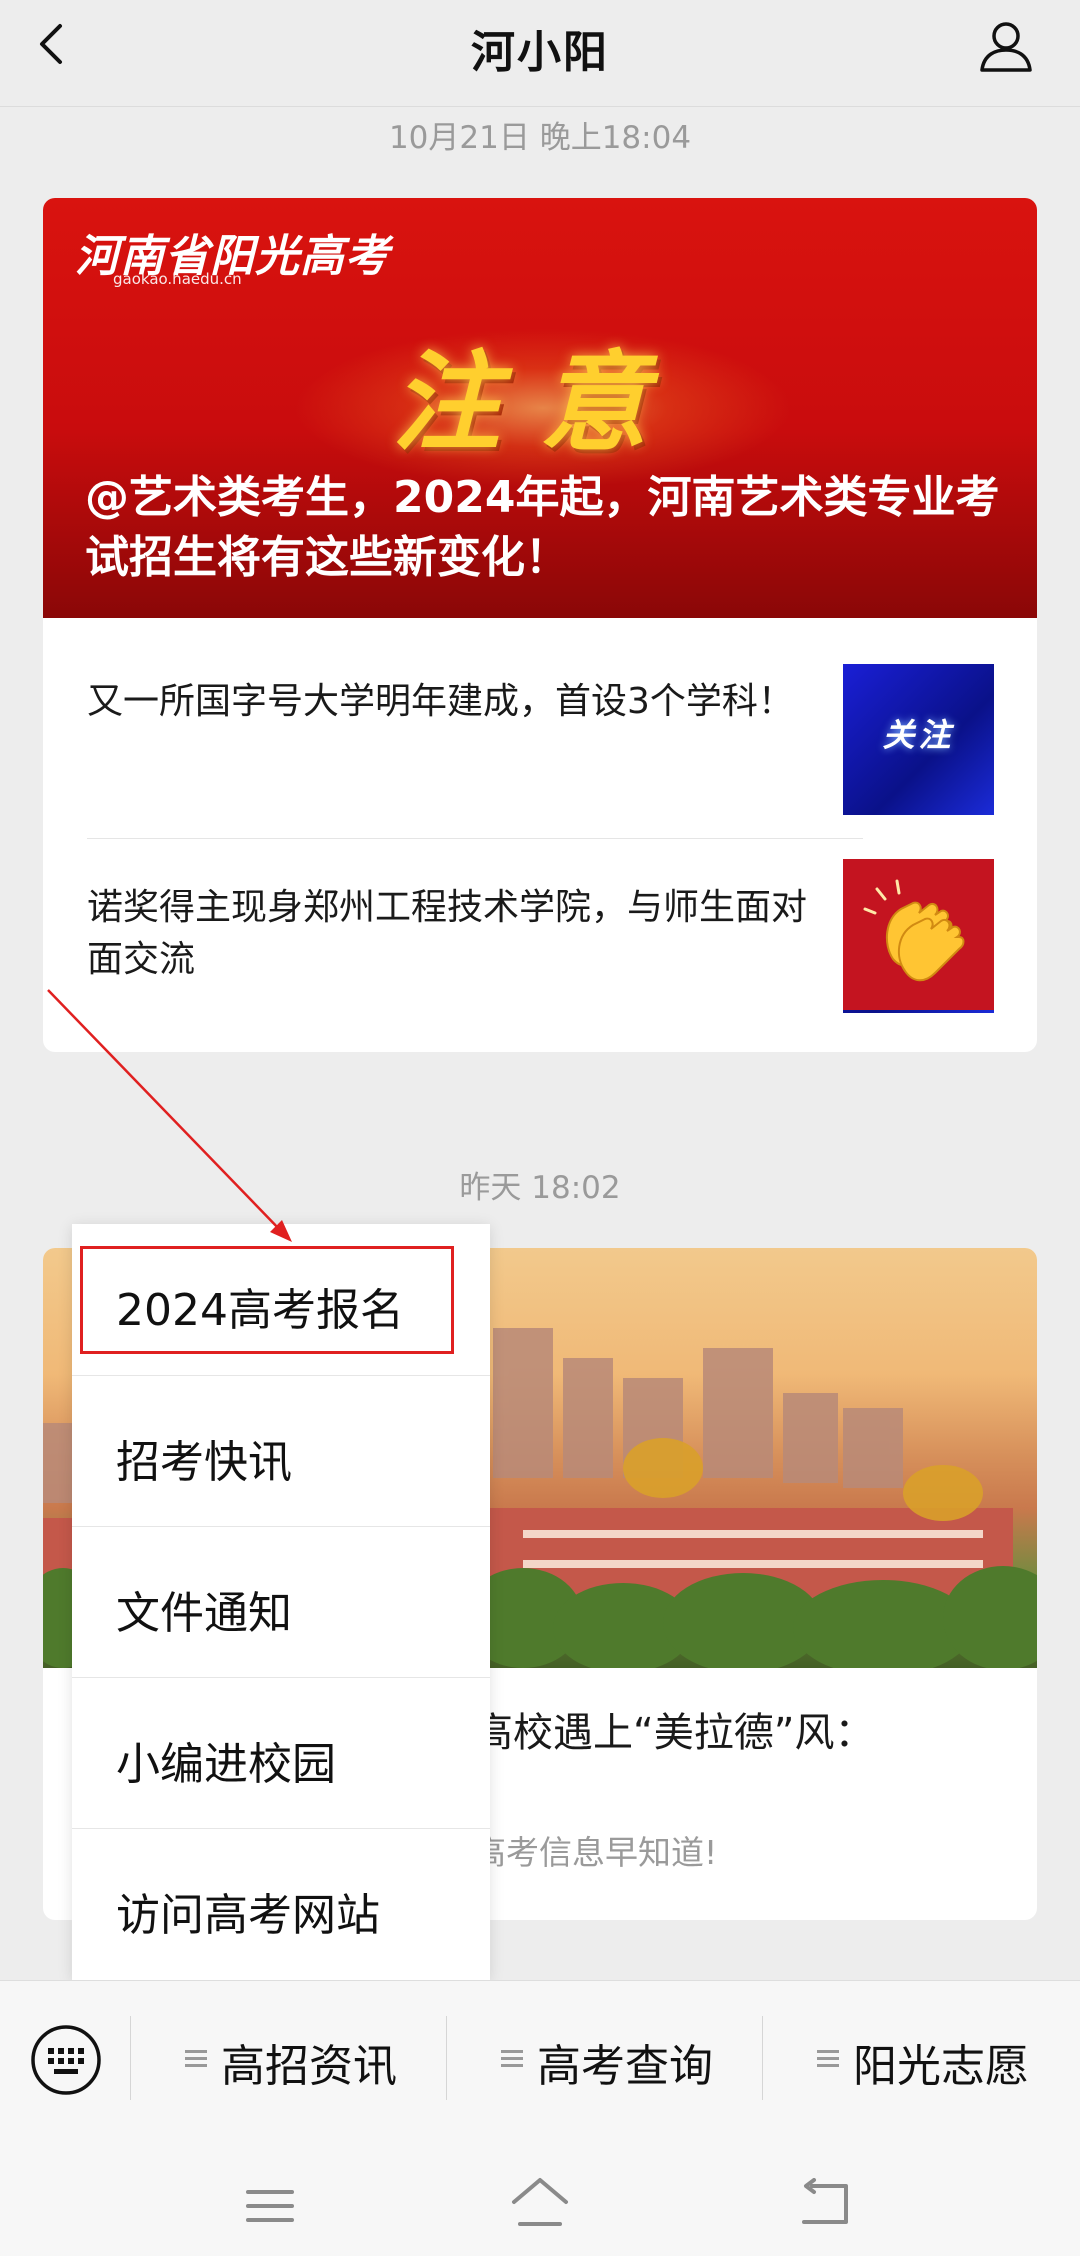 This screenshot has height=2256, width=1080. I want to click on message-timestamp: 昨天 18:02, so click(540, 1188).